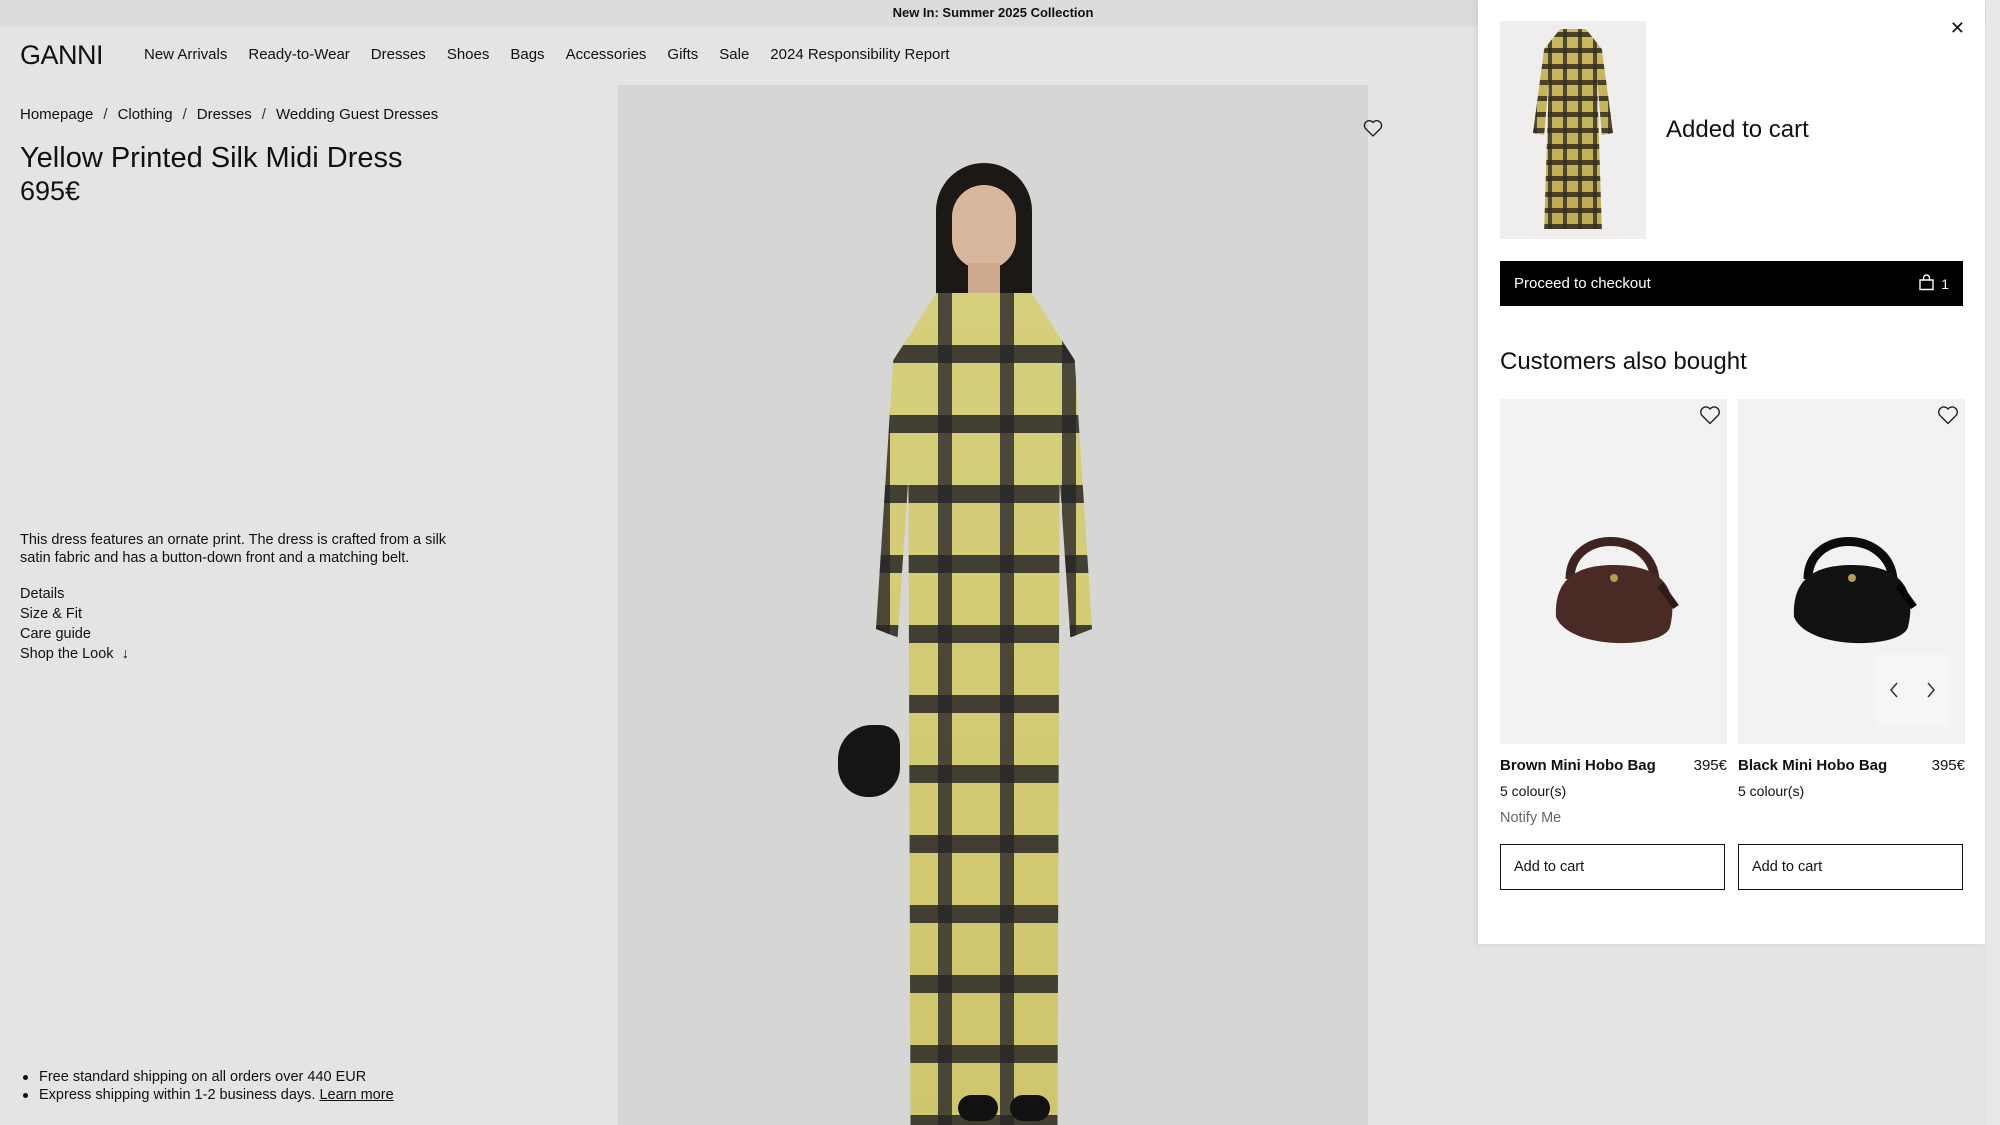 The image size is (2000, 1125). Describe the element at coordinates (1993, 562) in the screenshot. I see `page-scrollbar` at that location.